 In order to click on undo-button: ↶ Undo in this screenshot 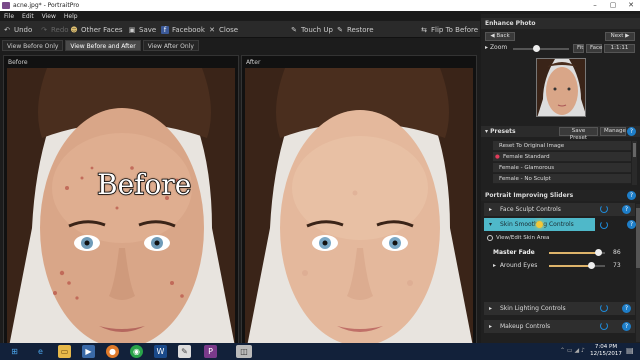, I will do `click(17, 29)`.